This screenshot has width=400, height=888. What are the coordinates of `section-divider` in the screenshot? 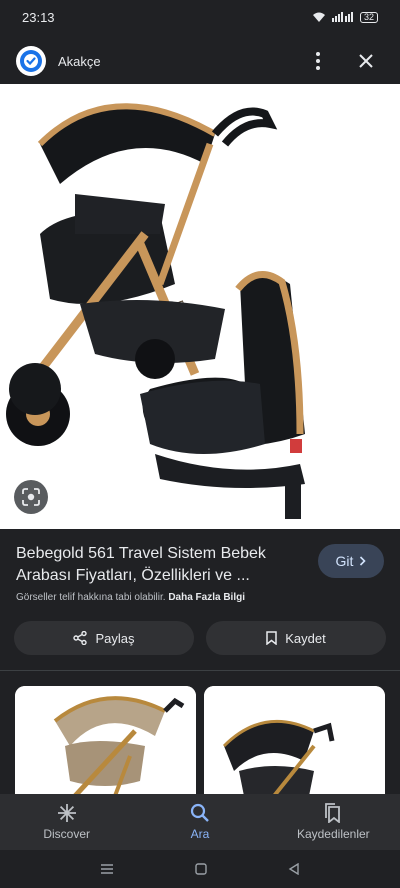 It's located at (200, 670).